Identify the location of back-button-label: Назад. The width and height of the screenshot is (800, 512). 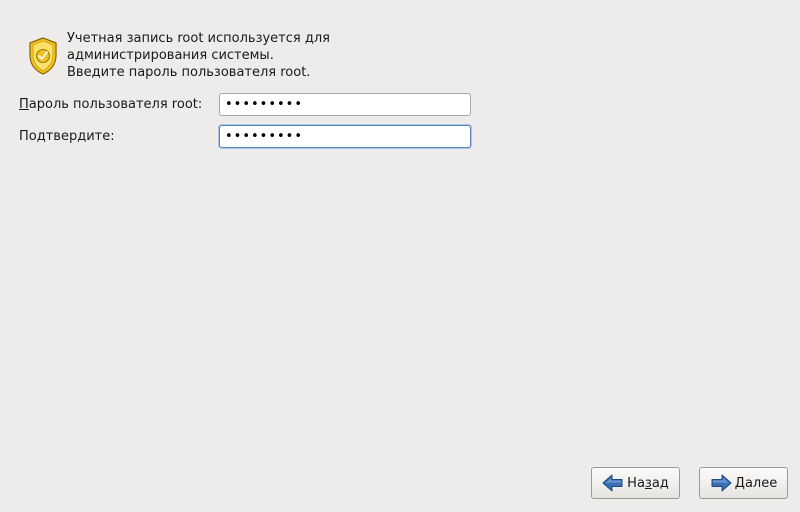
(648, 483).